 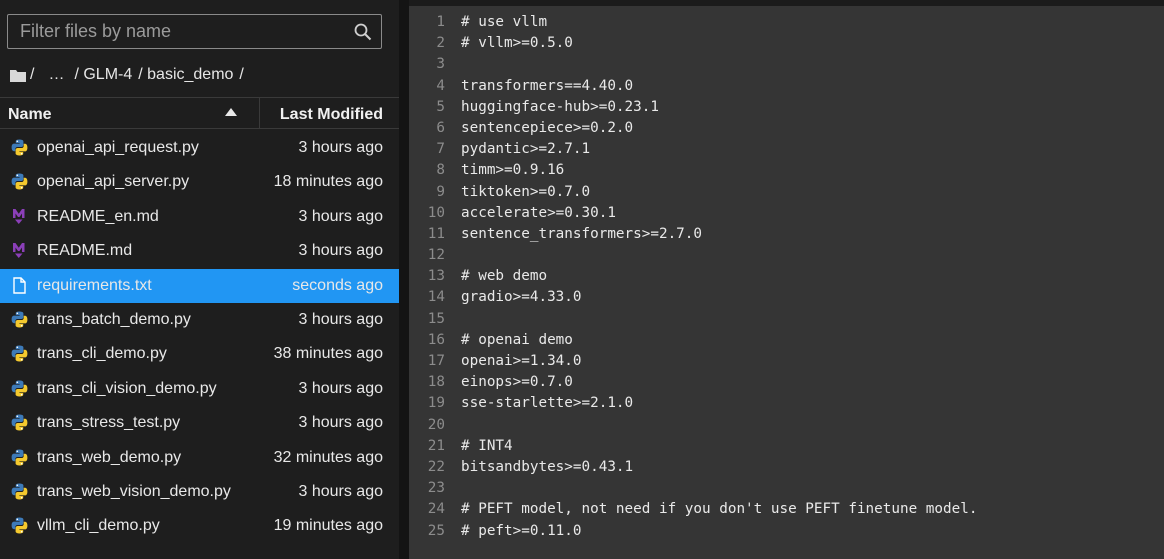 What do you see at coordinates (786, 64) in the screenshot?
I see `code-line: 3` at bounding box center [786, 64].